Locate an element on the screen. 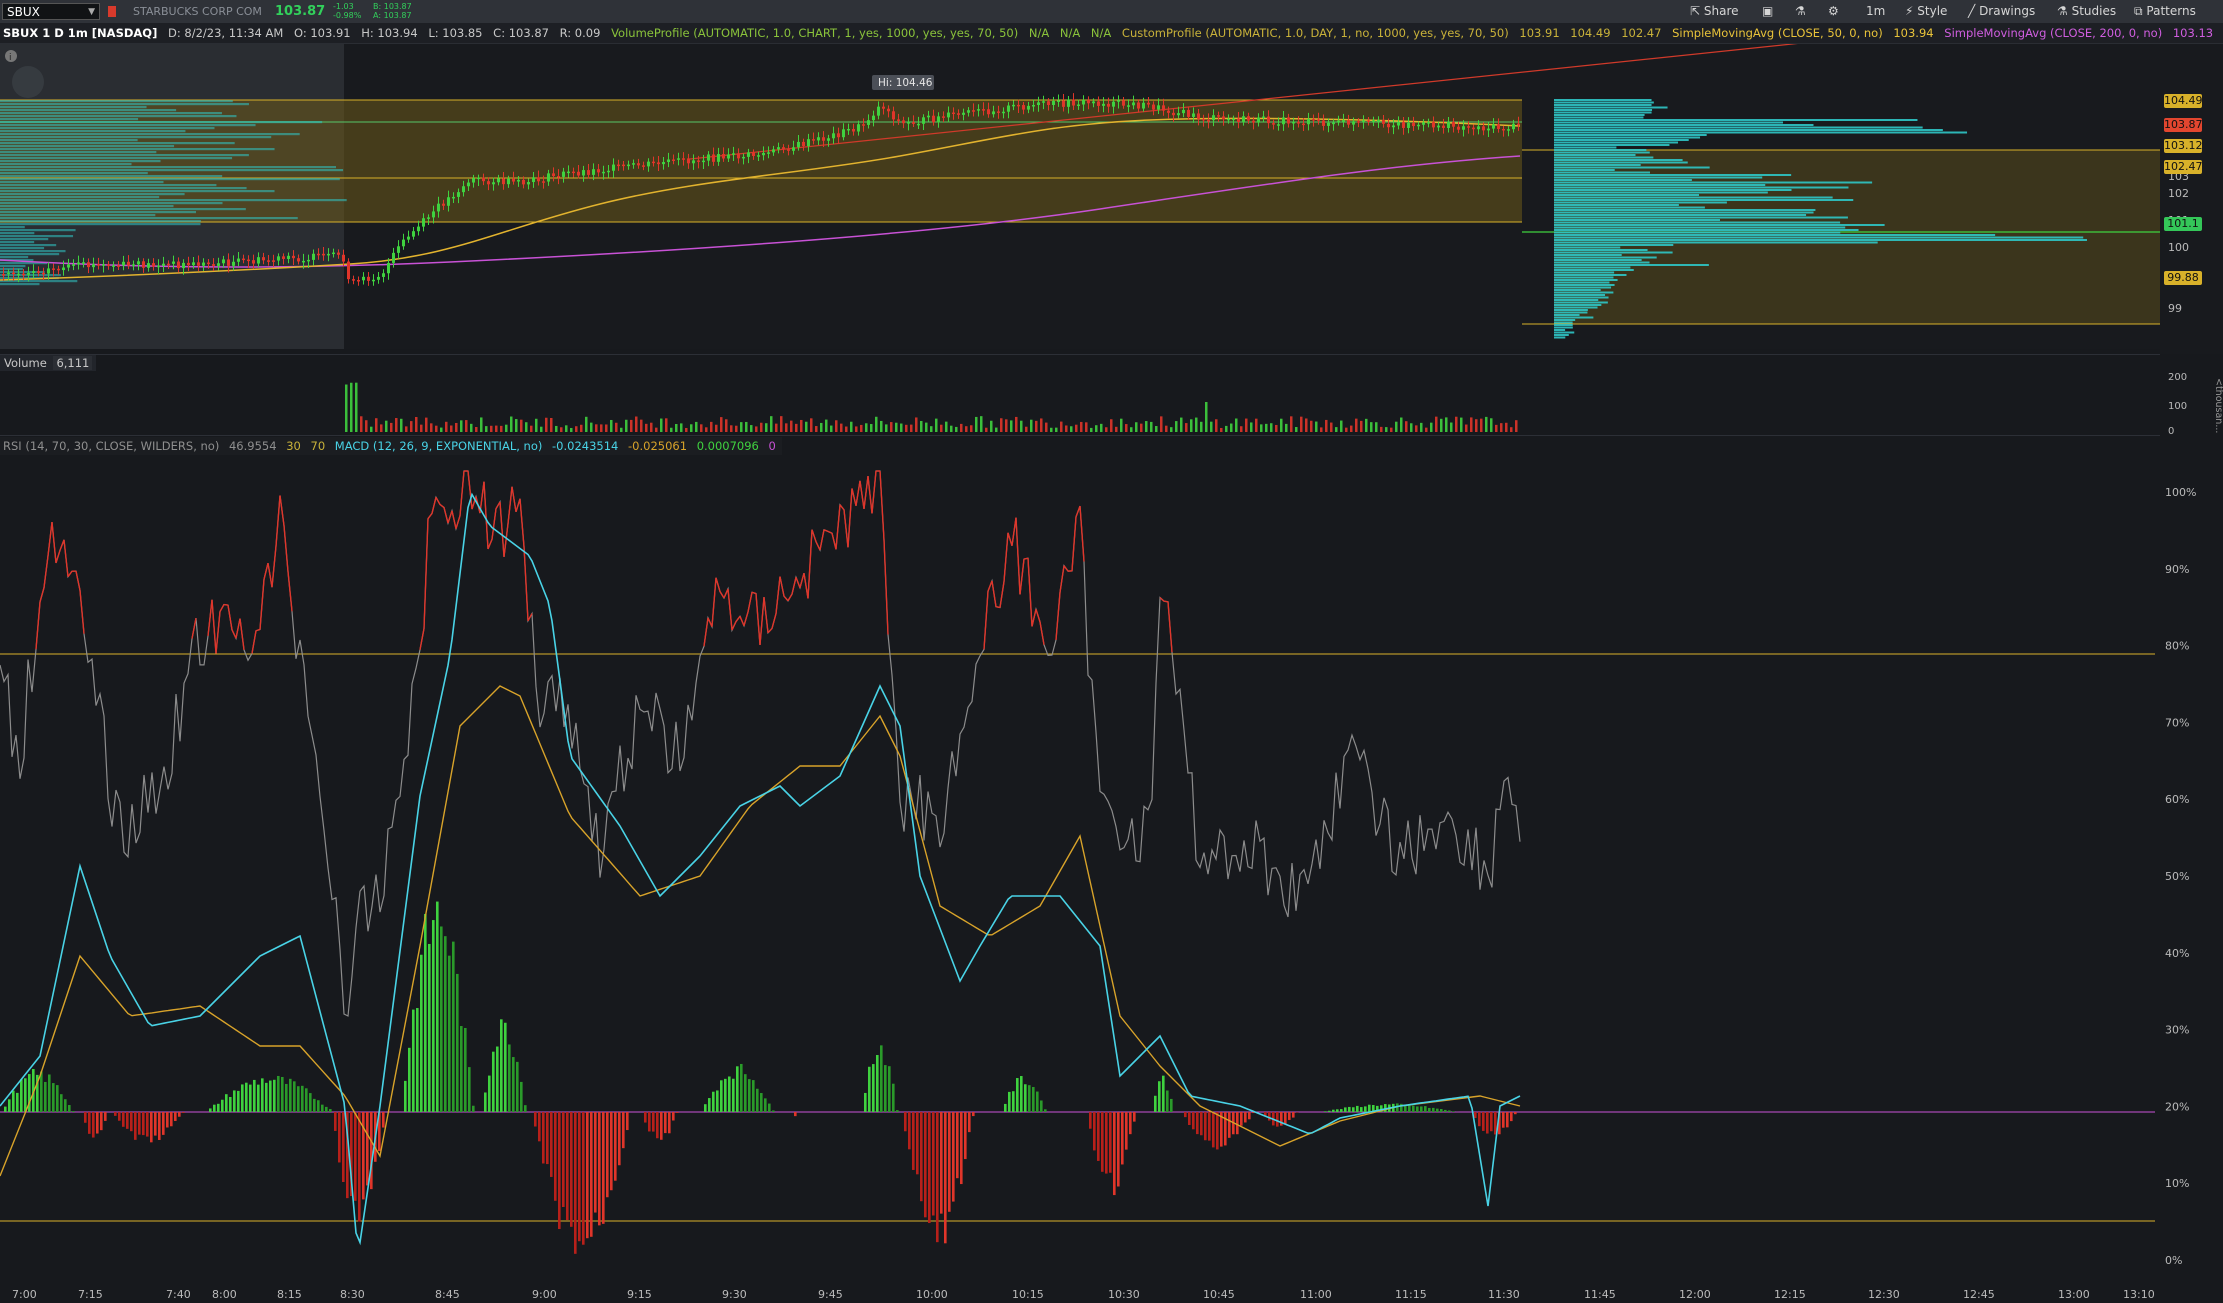  style-button: ⚡ Style is located at coordinates (1926, 11).